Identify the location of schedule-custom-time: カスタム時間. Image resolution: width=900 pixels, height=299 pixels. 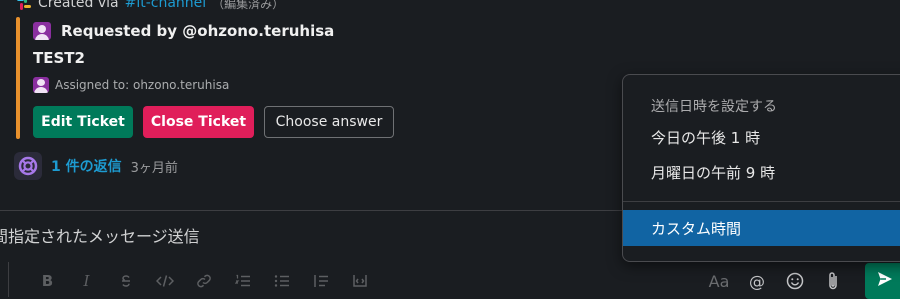
(761, 228).